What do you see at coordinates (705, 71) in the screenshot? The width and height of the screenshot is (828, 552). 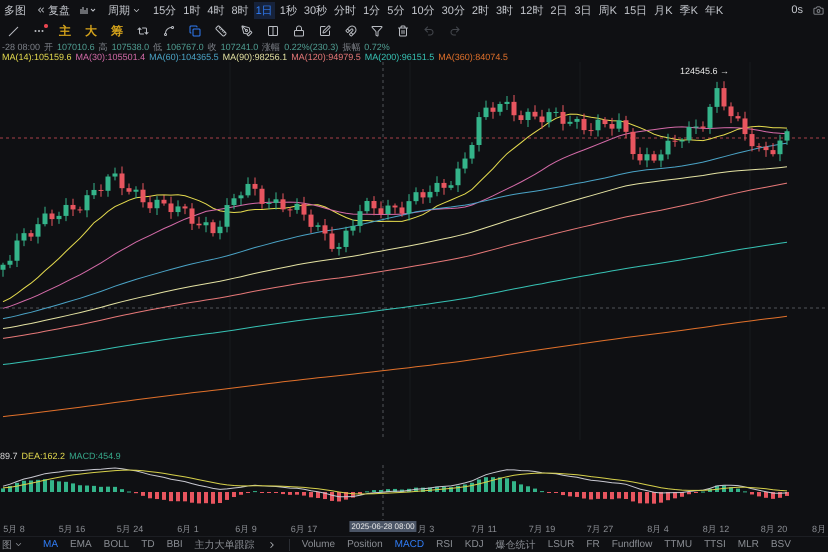 I see `high-price-label: 124545.6 →` at bounding box center [705, 71].